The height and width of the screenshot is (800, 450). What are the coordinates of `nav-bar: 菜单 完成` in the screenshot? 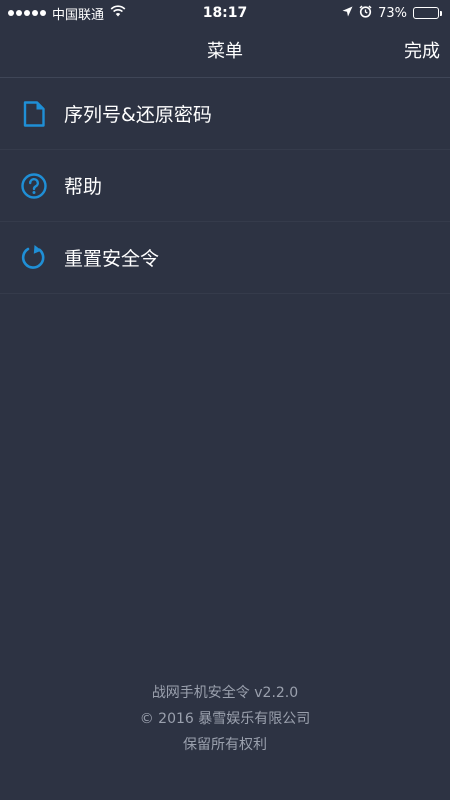 It's located at (225, 52).